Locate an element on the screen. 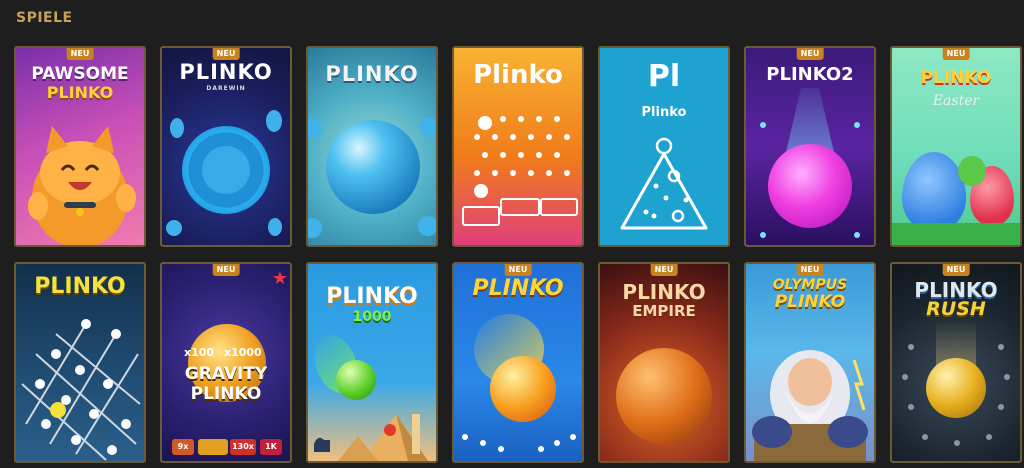 This screenshot has height=468, width=1024. multiplier-right: x1000 is located at coordinates (243, 352).